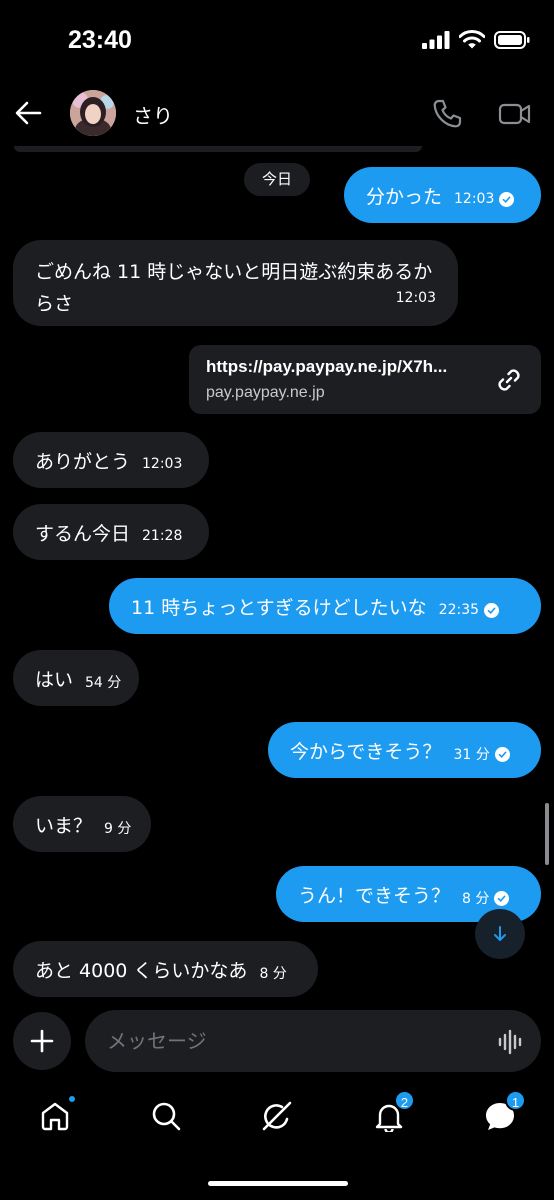 The image size is (554, 1200). I want to click on message-time: 31 分, so click(471, 755).